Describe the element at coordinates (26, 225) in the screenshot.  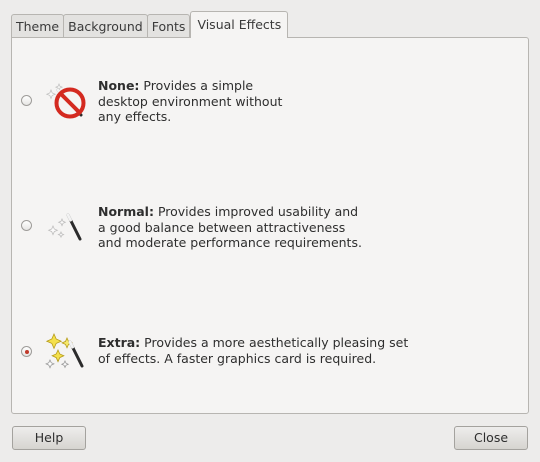
I see `radio-normal` at that location.